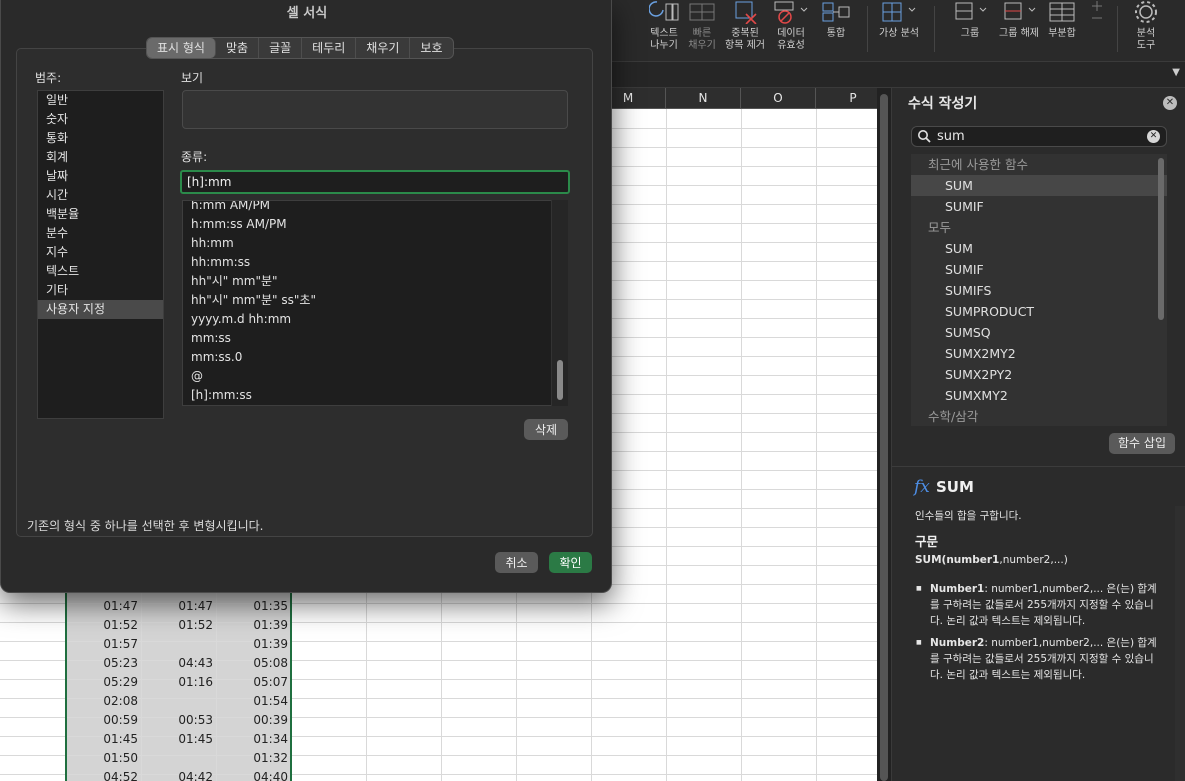 This screenshot has width=1185, height=781. What do you see at coordinates (253, 758) in the screenshot?
I see `cell: 01:32` at bounding box center [253, 758].